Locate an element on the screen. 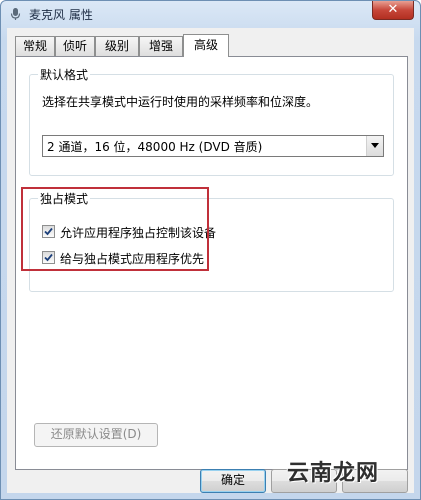 The image size is (421, 500). sample-format-select: 2 通道，16 位，48000 Hz (DVD 音质) is located at coordinates (213, 146).